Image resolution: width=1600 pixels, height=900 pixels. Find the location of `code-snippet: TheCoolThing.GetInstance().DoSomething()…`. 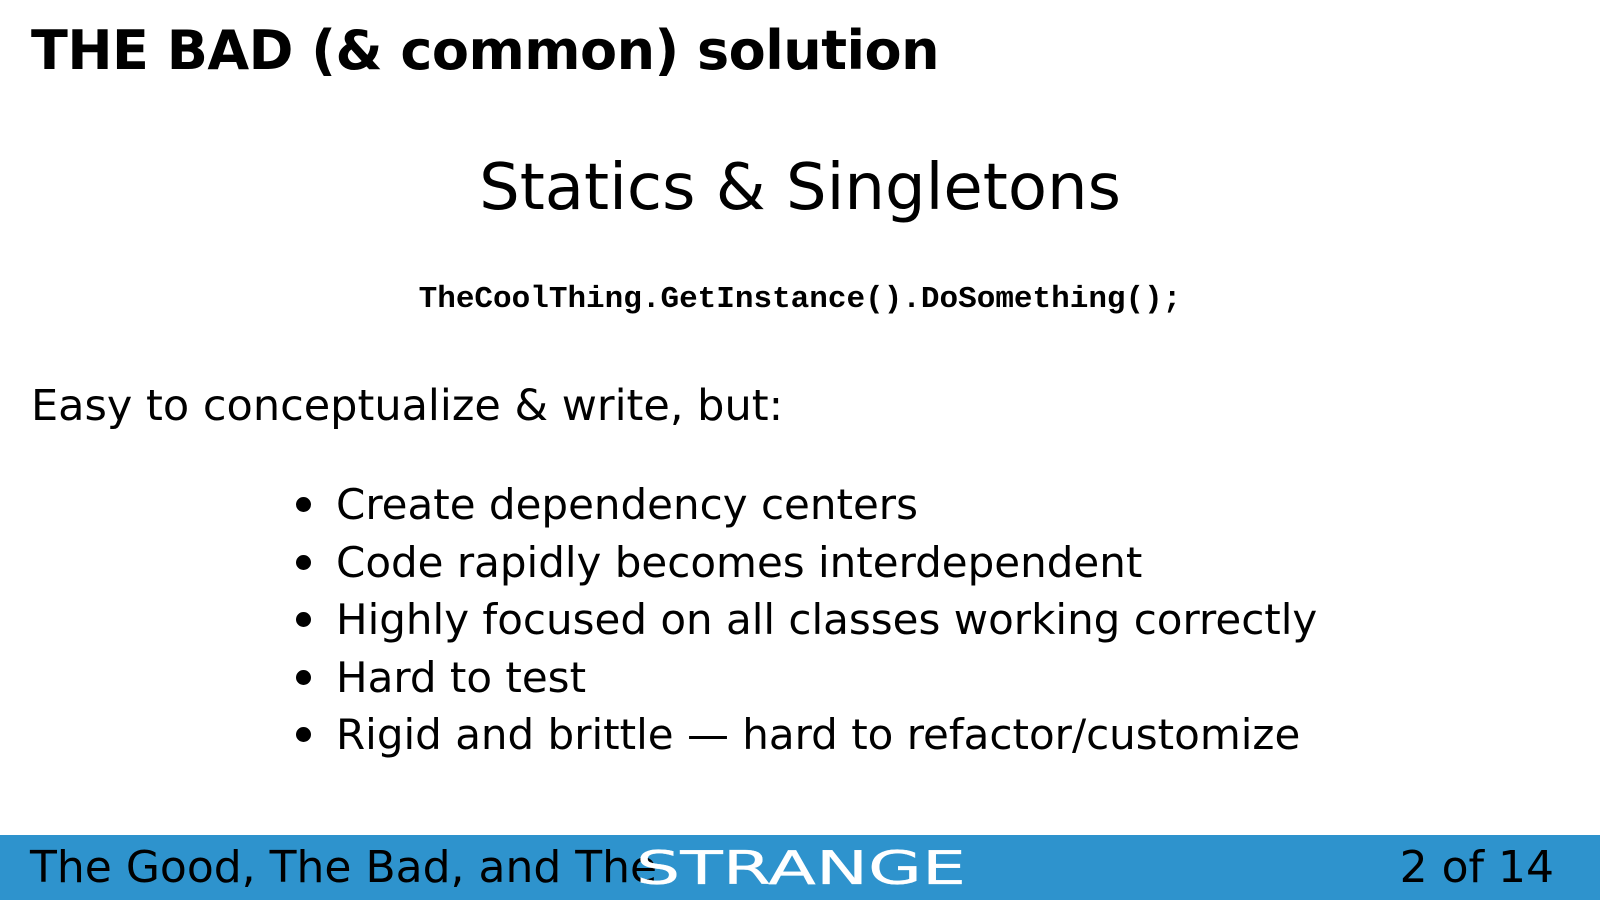

code-snippet: TheCoolThing.GetInstance().DoSomething()… is located at coordinates (800, 299).